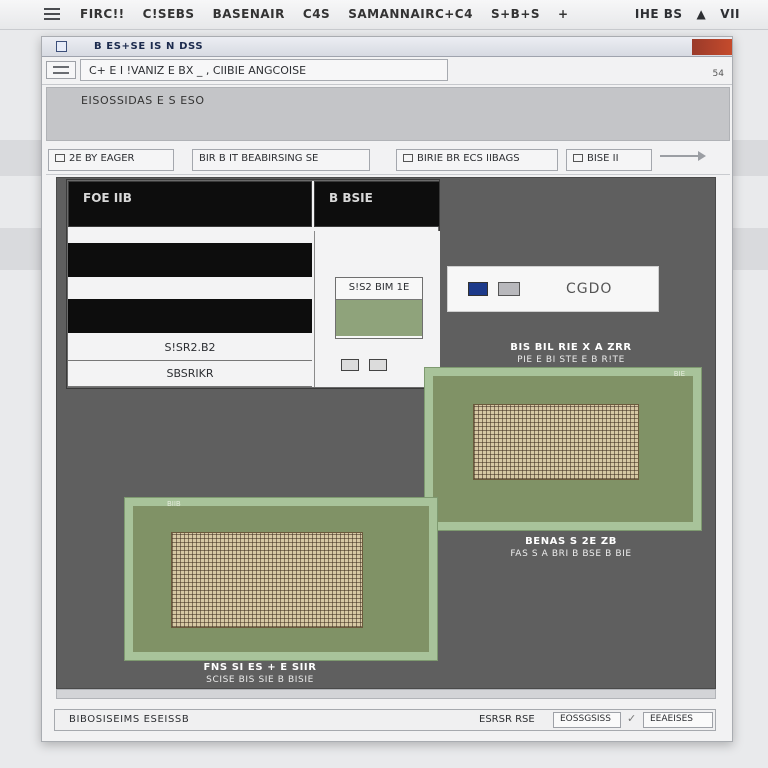 This screenshot has width=768, height=768. Describe the element at coordinates (679, 374) in the screenshot. I see `card-label: BIE` at that location.